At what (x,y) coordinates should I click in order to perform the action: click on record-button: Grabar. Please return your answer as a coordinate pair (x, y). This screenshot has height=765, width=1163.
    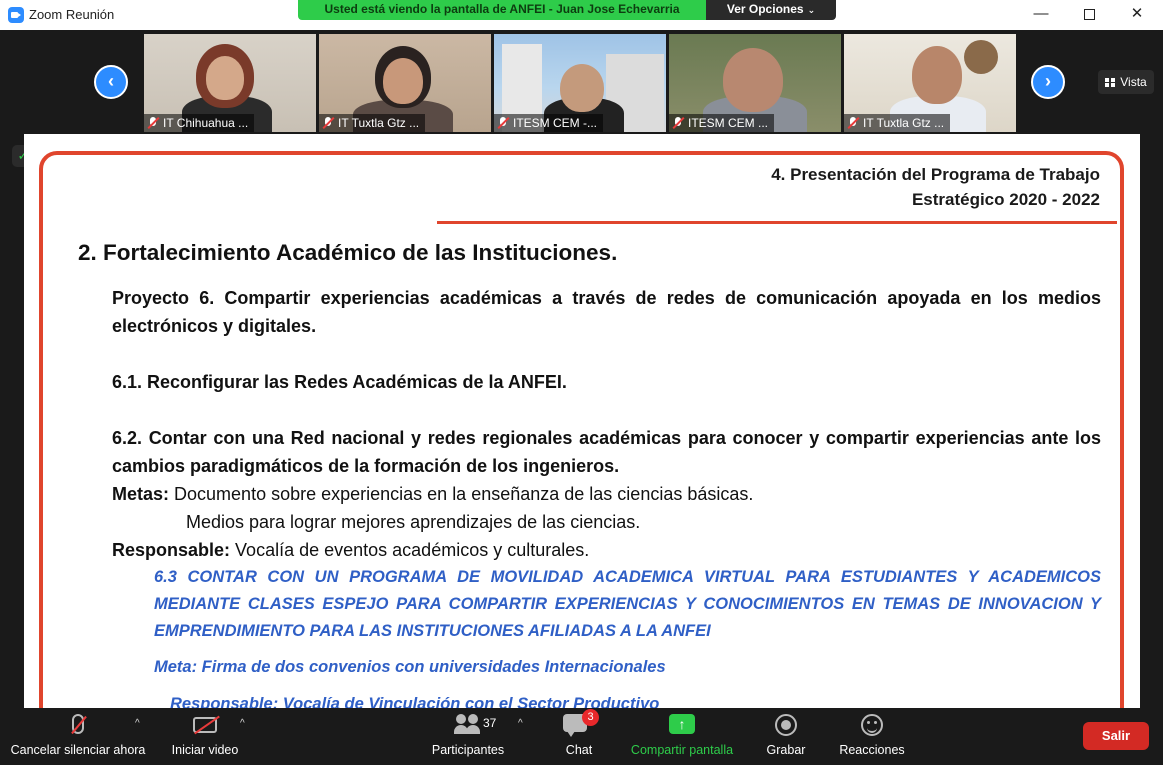
    Looking at the image, I should click on (786, 736).